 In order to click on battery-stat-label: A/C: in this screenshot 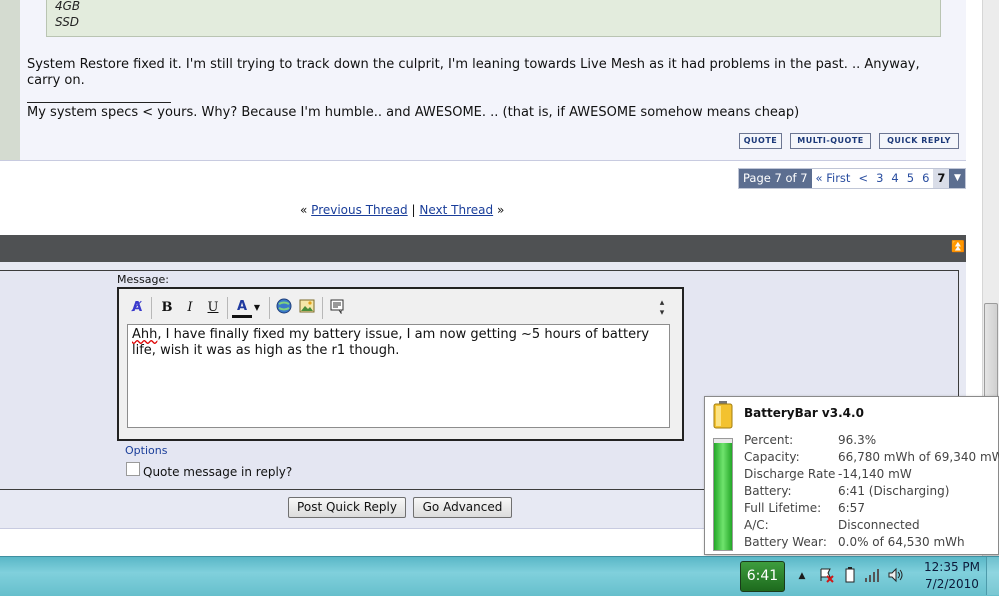, I will do `click(756, 525)`.